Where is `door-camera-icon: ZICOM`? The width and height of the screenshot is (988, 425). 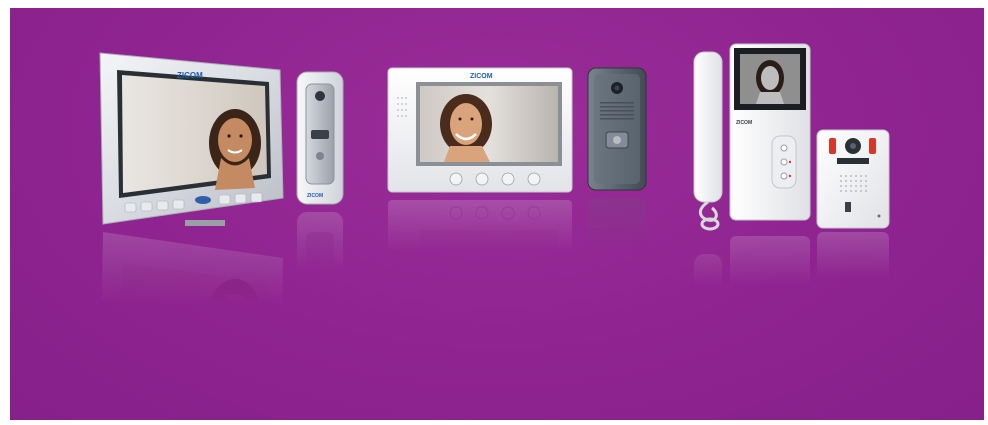
door-camera-icon: ZICOM is located at coordinates (320, 138).